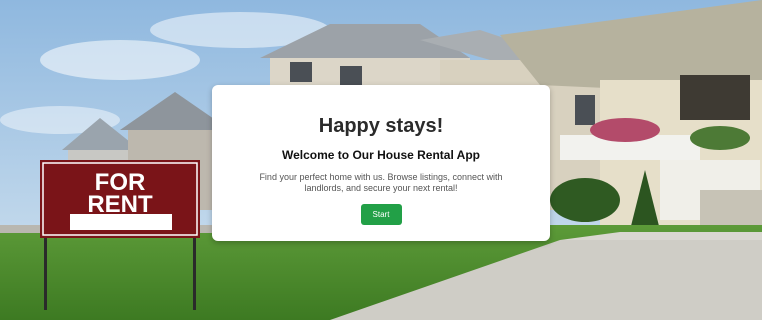 This screenshot has height=320, width=762. Describe the element at coordinates (381, 214) in the screenshot. I see `start-button: Start` at that location.